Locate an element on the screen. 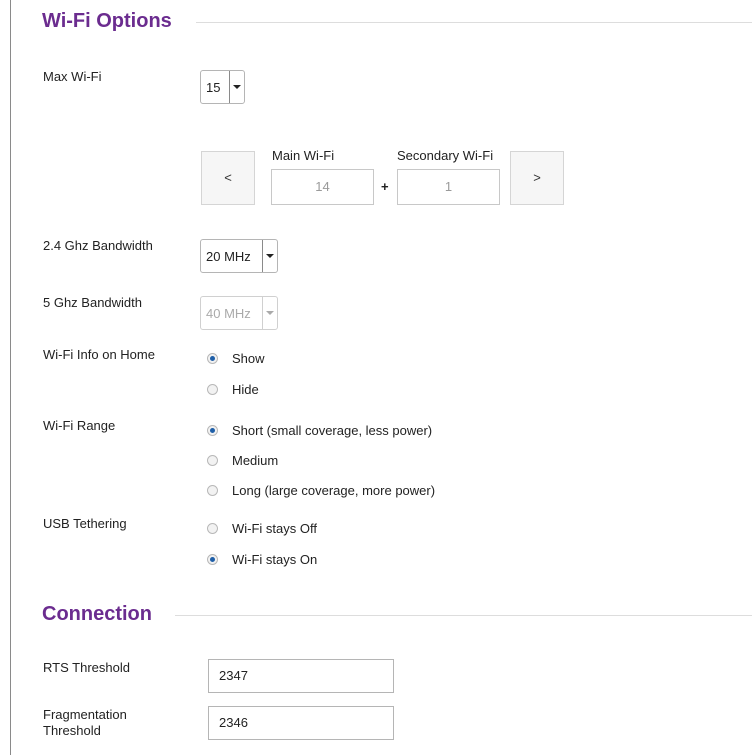 This screenshot has width=752, height=755. bandwidth-5-value: 40 MHz is located at coordinates (228, 313).